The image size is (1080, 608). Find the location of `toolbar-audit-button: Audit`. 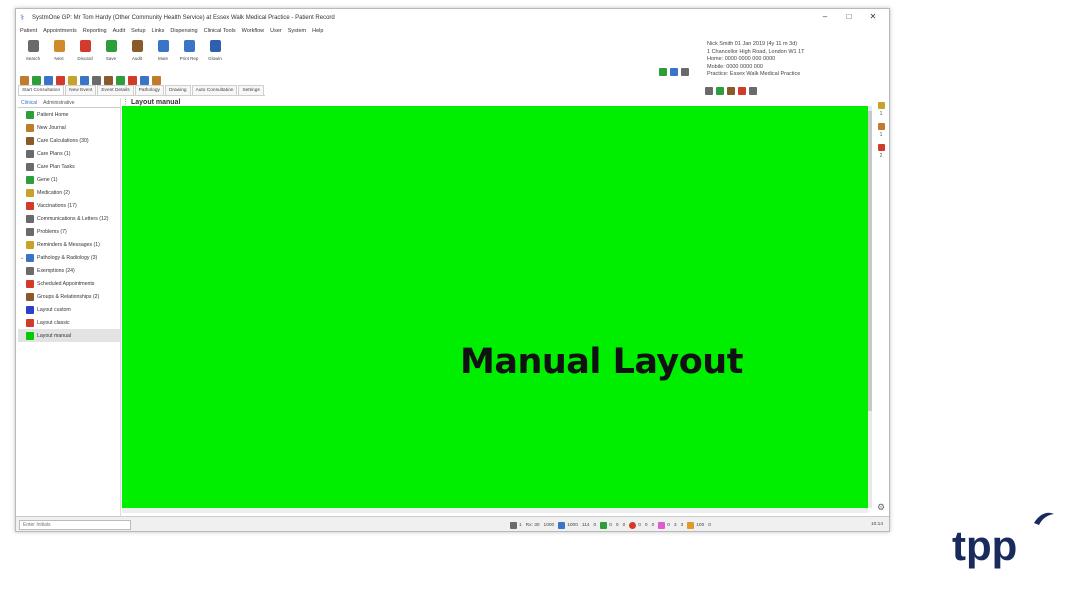

toolbar-audit-button: Audit is located at coordinates (137, 55).